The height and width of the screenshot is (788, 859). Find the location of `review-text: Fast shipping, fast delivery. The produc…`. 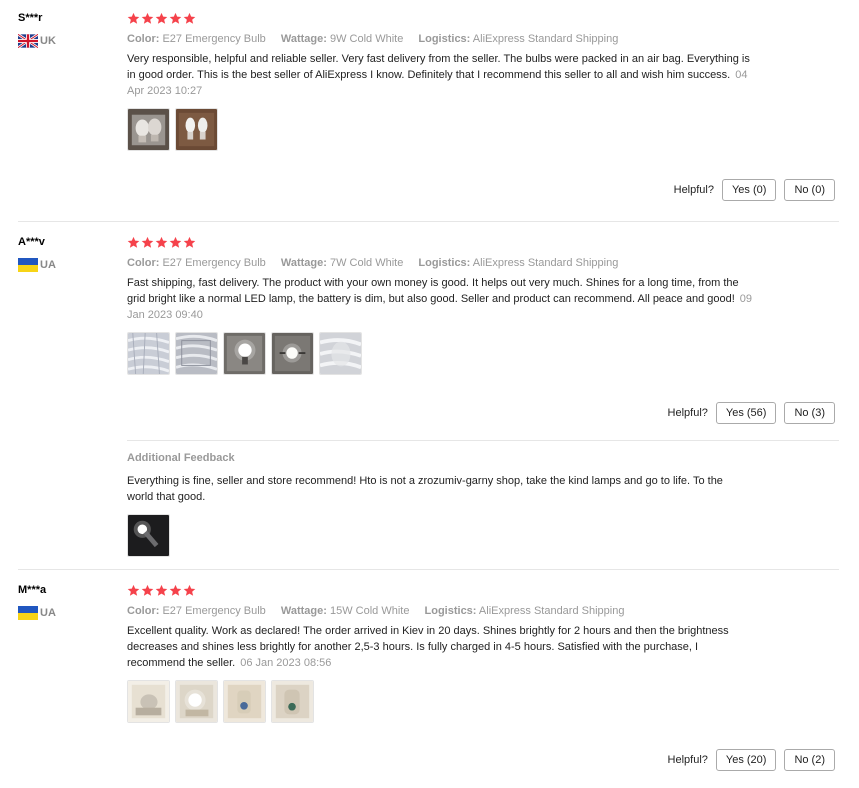

review-text: Fast shipping, fast delivery. The produc… is located at coordinates (442, 299).